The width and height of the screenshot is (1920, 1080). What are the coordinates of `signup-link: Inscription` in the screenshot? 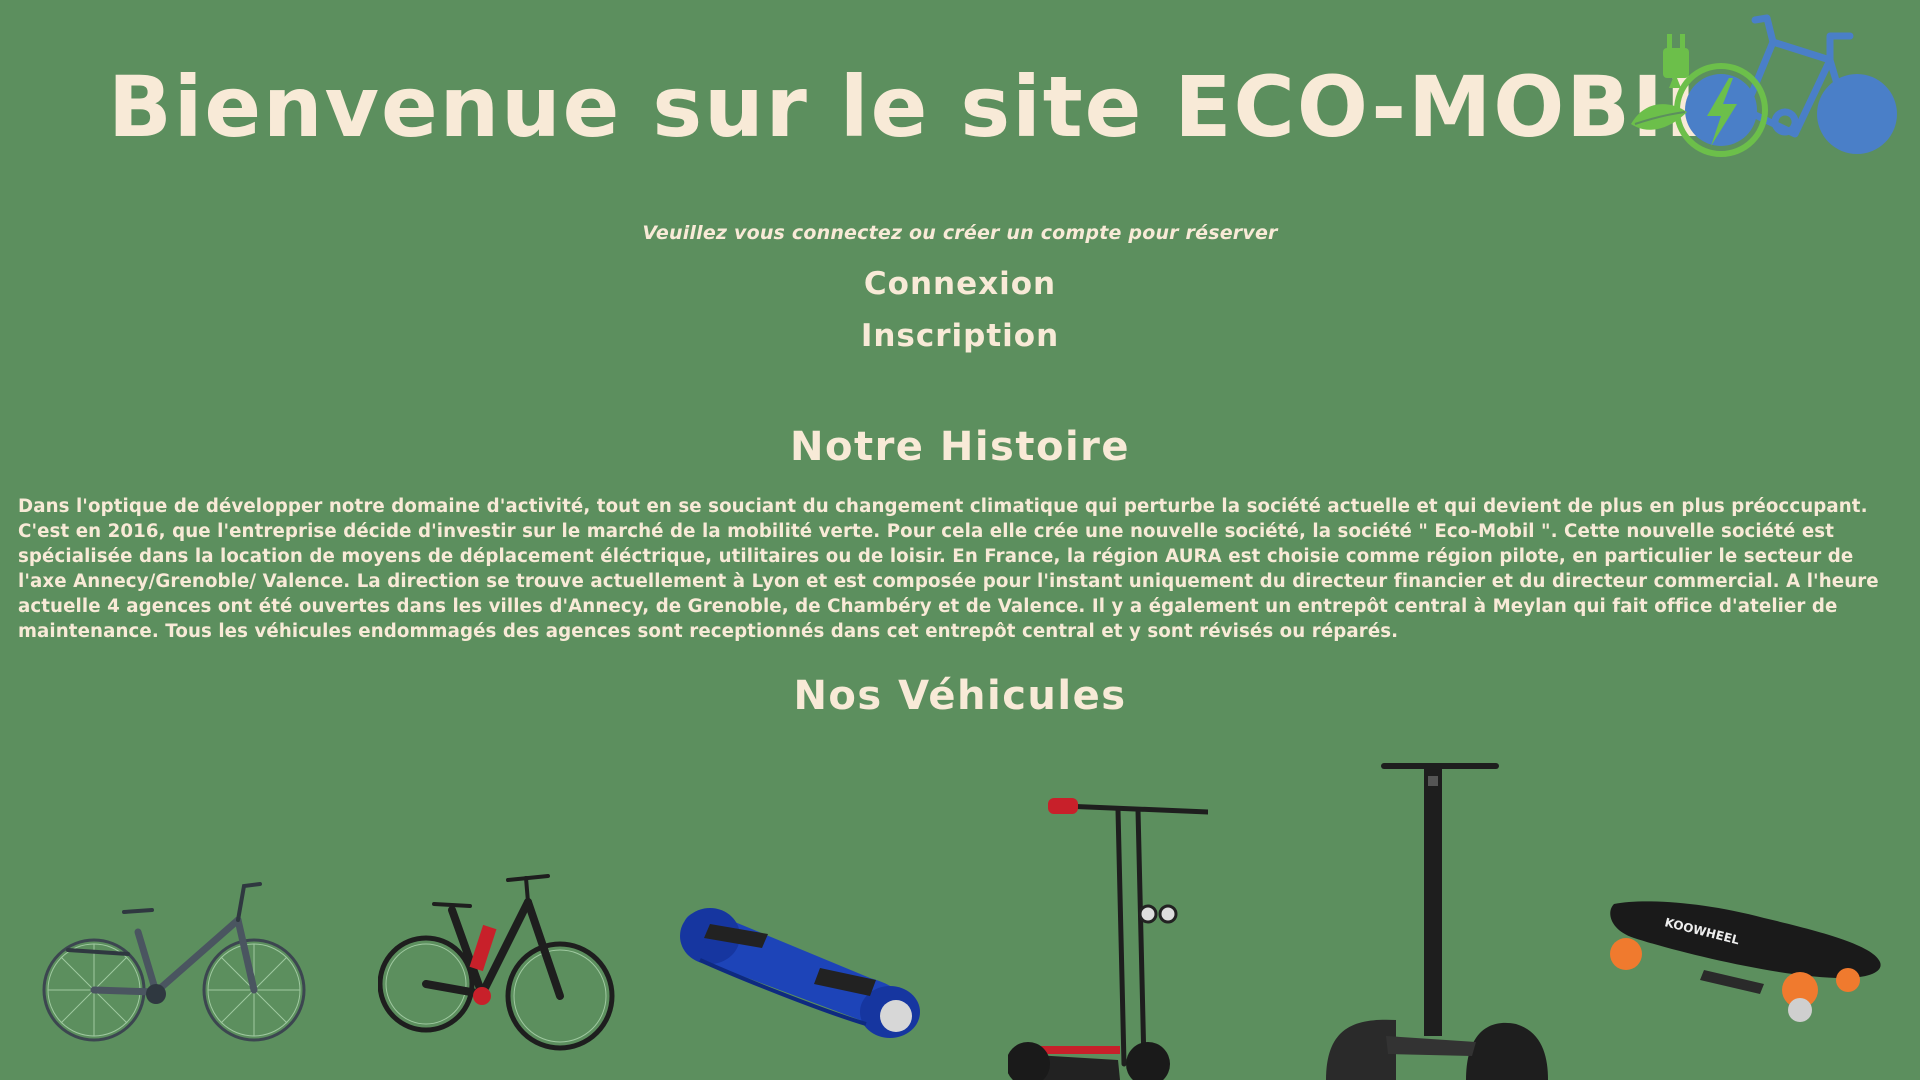 It's located at (960, 336).